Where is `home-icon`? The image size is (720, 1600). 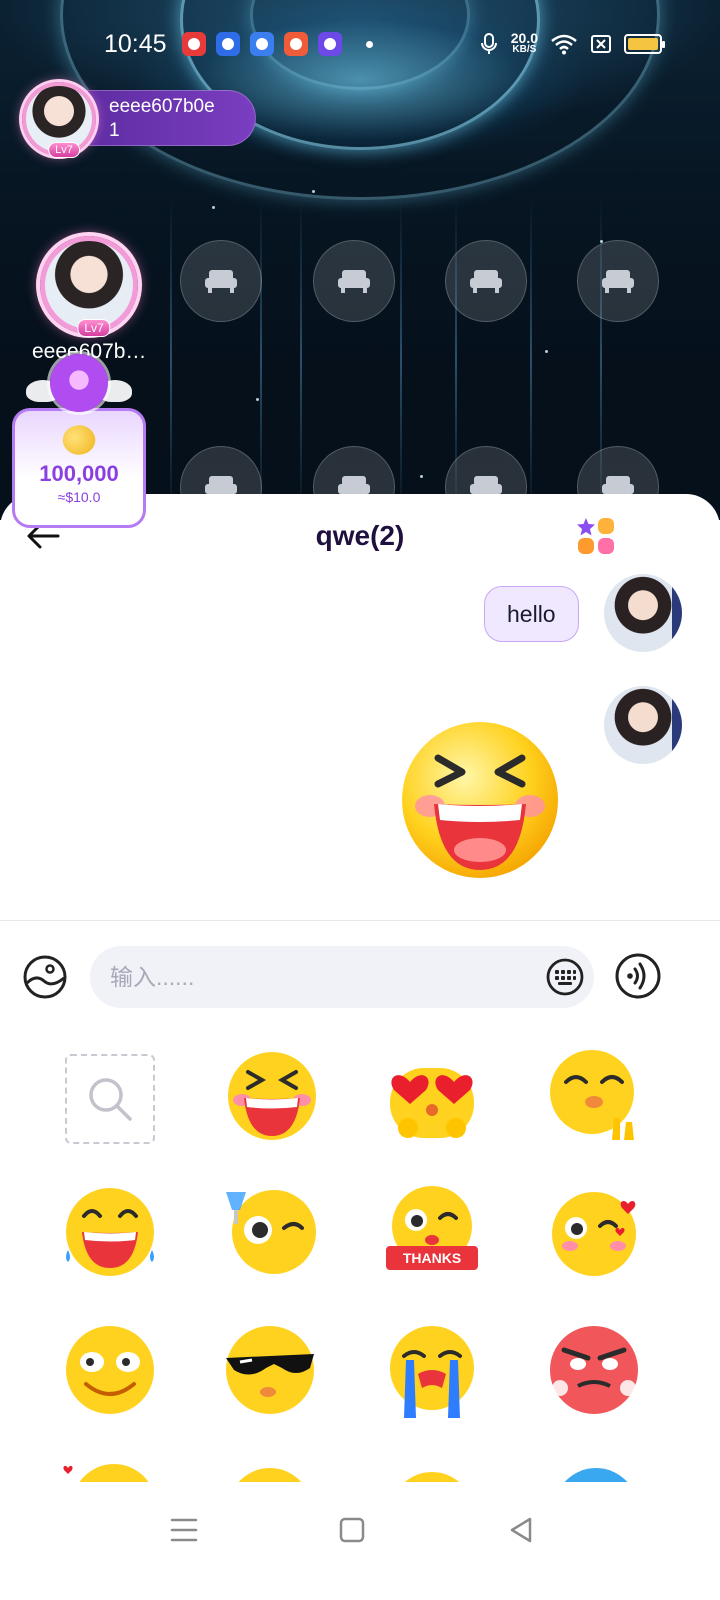 home-icon is located at coordinates (352, 1530).